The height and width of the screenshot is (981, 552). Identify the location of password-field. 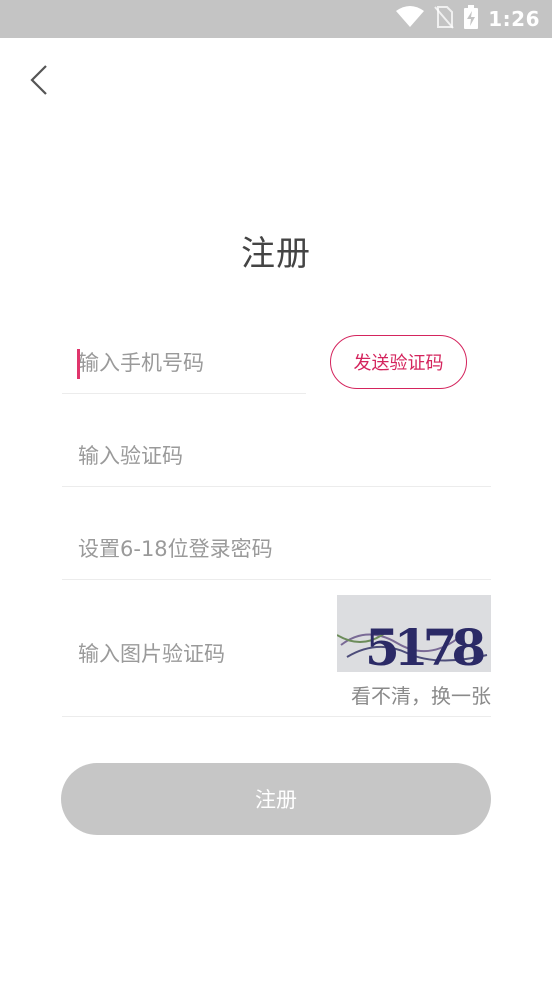
(276, 549).